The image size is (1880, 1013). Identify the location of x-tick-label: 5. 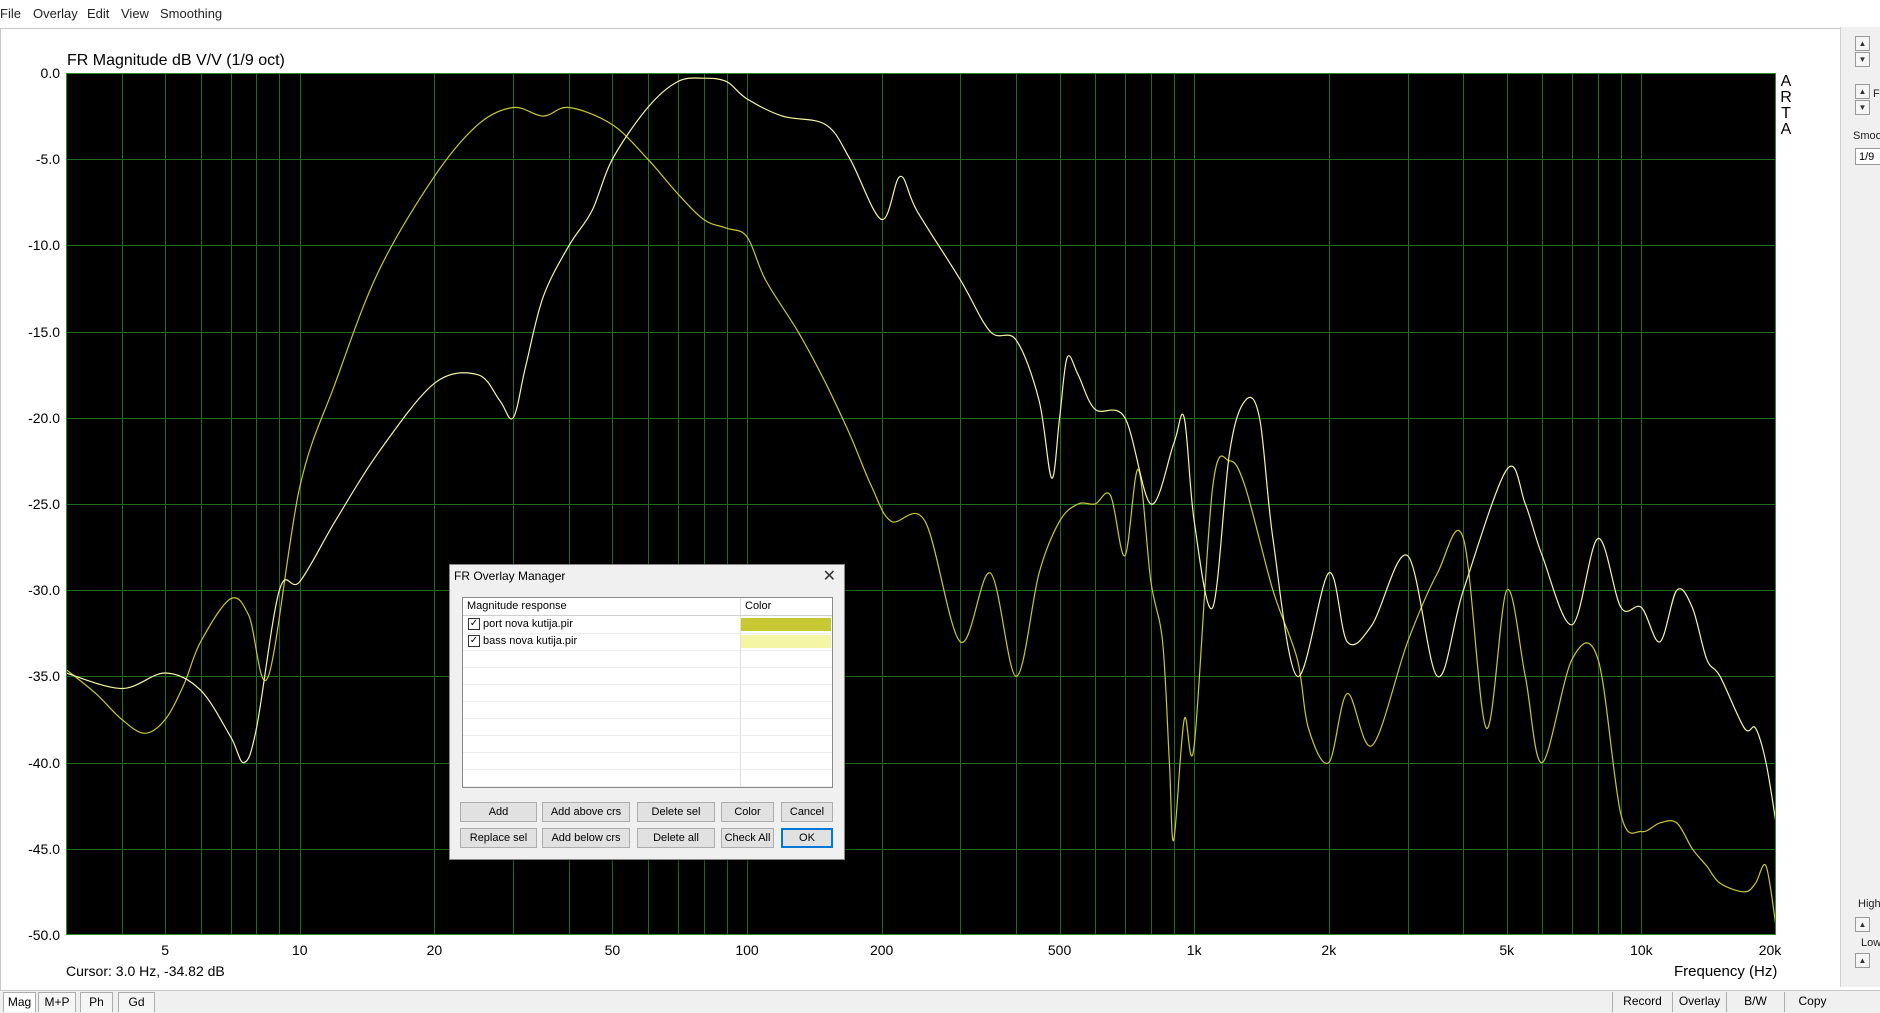
(165, 950).